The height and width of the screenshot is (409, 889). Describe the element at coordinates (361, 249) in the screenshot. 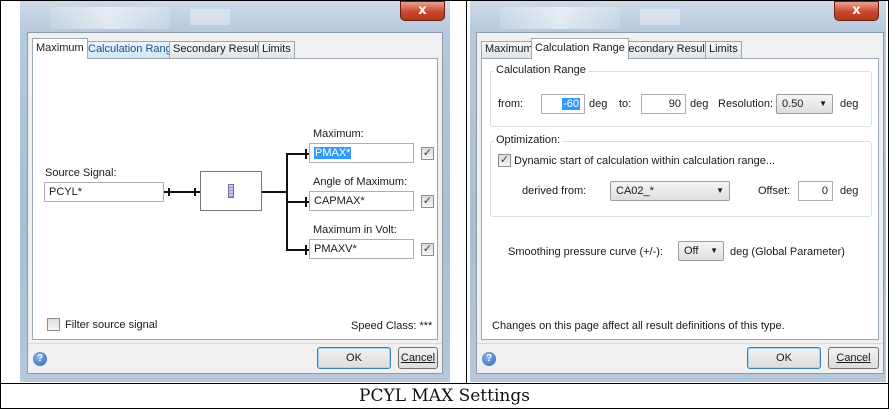

I see `maximum-in-volt-field: PMAXV*` at that location.